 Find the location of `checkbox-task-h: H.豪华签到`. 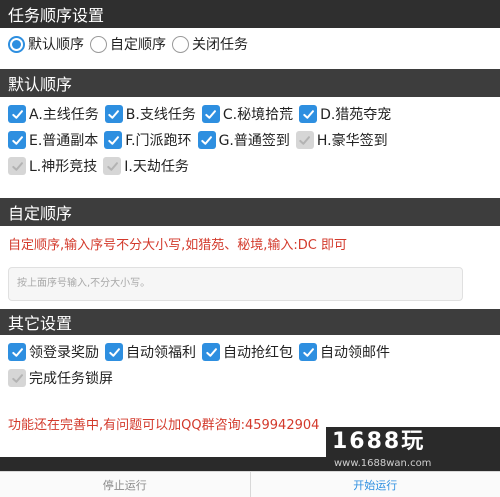

checkbox-task-h: H.豪华签到 is located at coordinates (342, 140).